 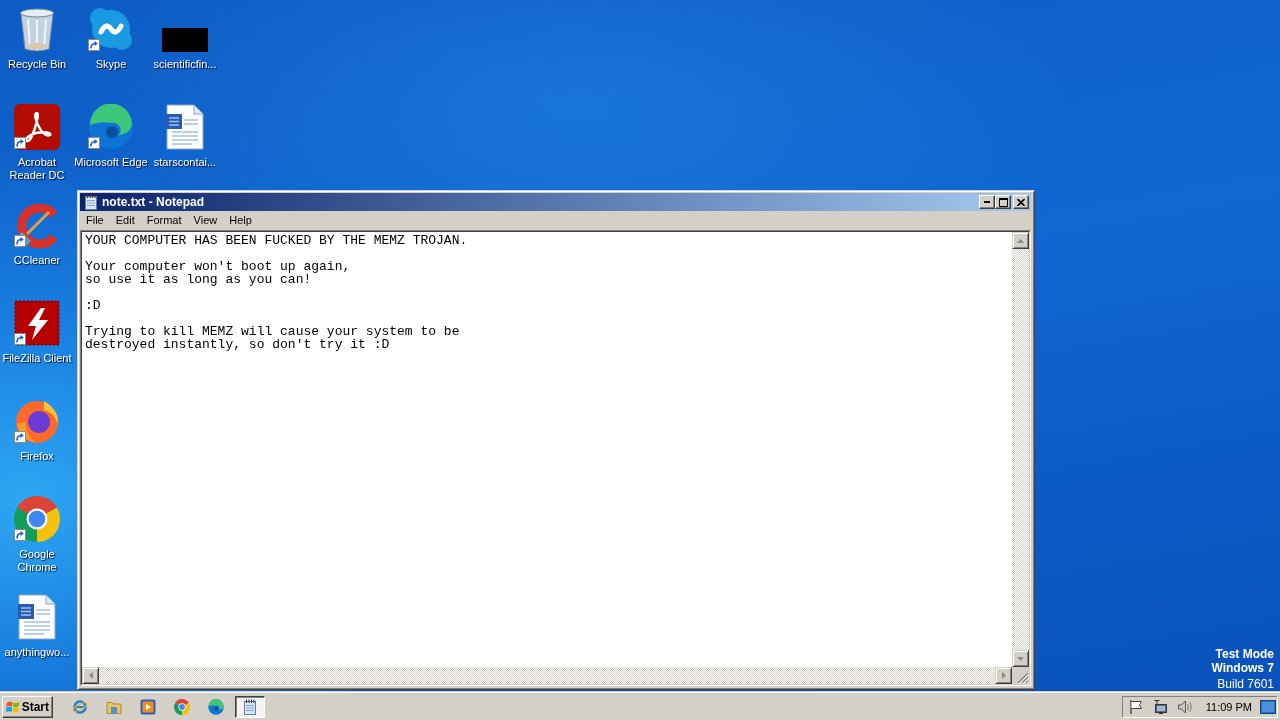 I want to click on close-icon, so click(x=1021, y=202).